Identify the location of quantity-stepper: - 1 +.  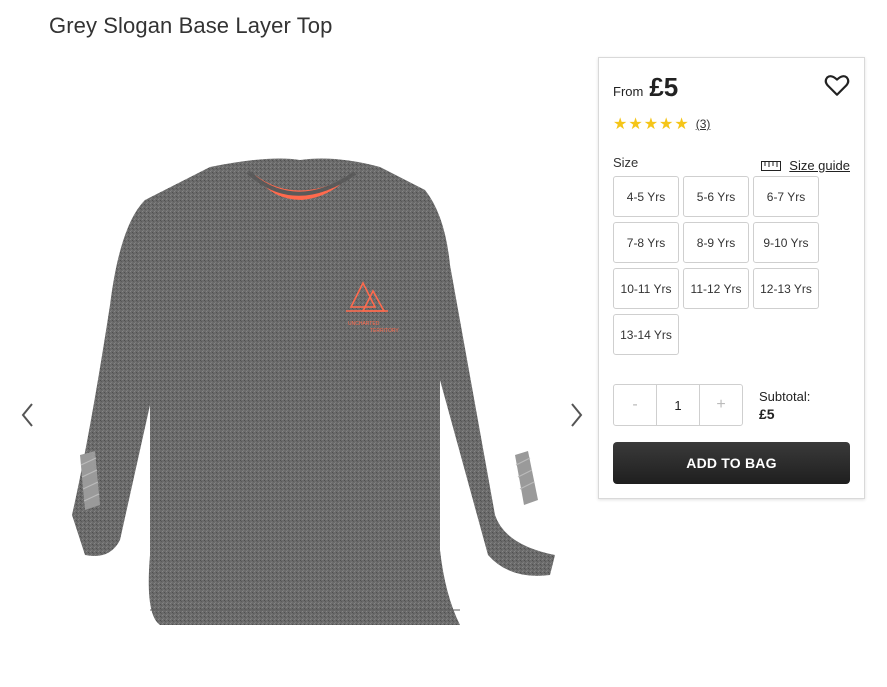
(678, 405).